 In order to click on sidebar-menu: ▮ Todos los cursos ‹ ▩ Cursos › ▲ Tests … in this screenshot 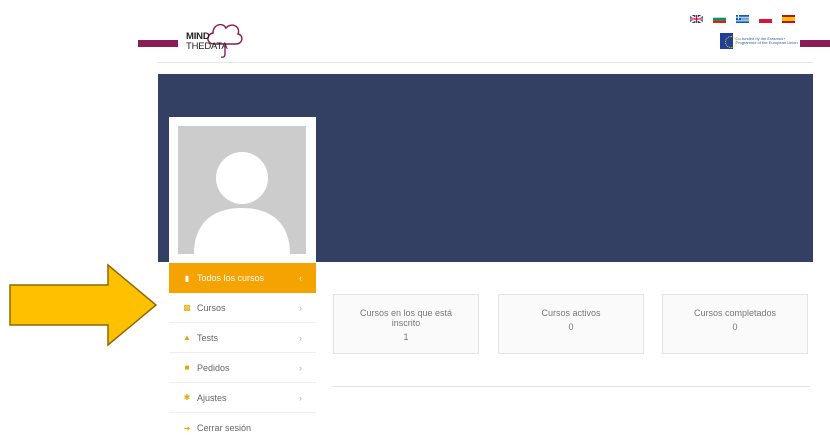, I will do `click(242, 350)`.